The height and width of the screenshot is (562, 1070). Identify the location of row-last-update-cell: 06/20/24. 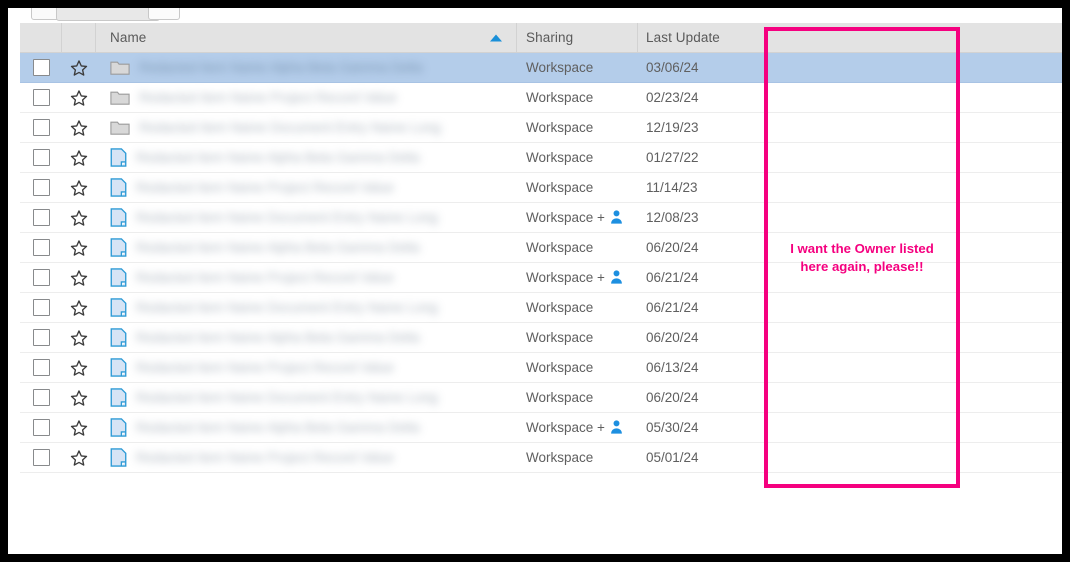
(703, 337).